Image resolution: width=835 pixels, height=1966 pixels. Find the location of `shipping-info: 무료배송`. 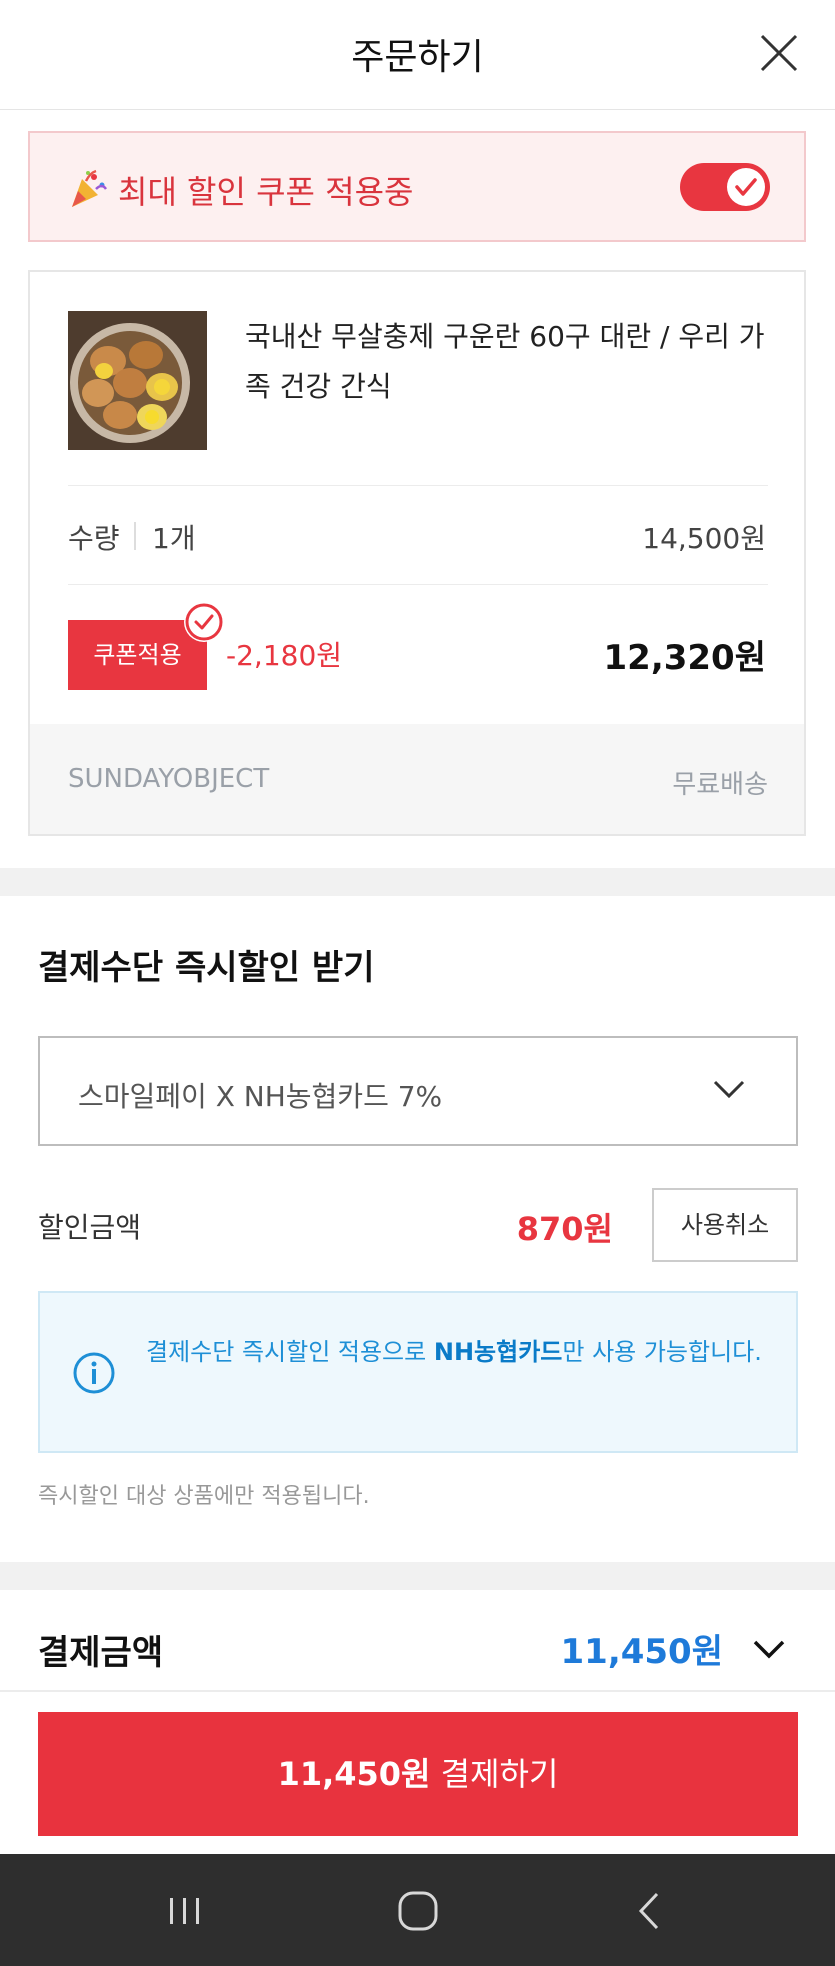

shipping-info: 무료배송 is located at coordinates (720, 785).